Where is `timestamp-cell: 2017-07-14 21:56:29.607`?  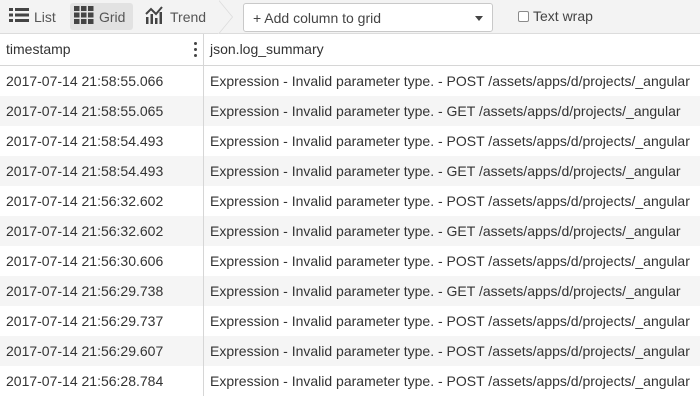
timestamp-cell: 2017-07-14 21:56:29.607 is located at coordinates (102, 351).